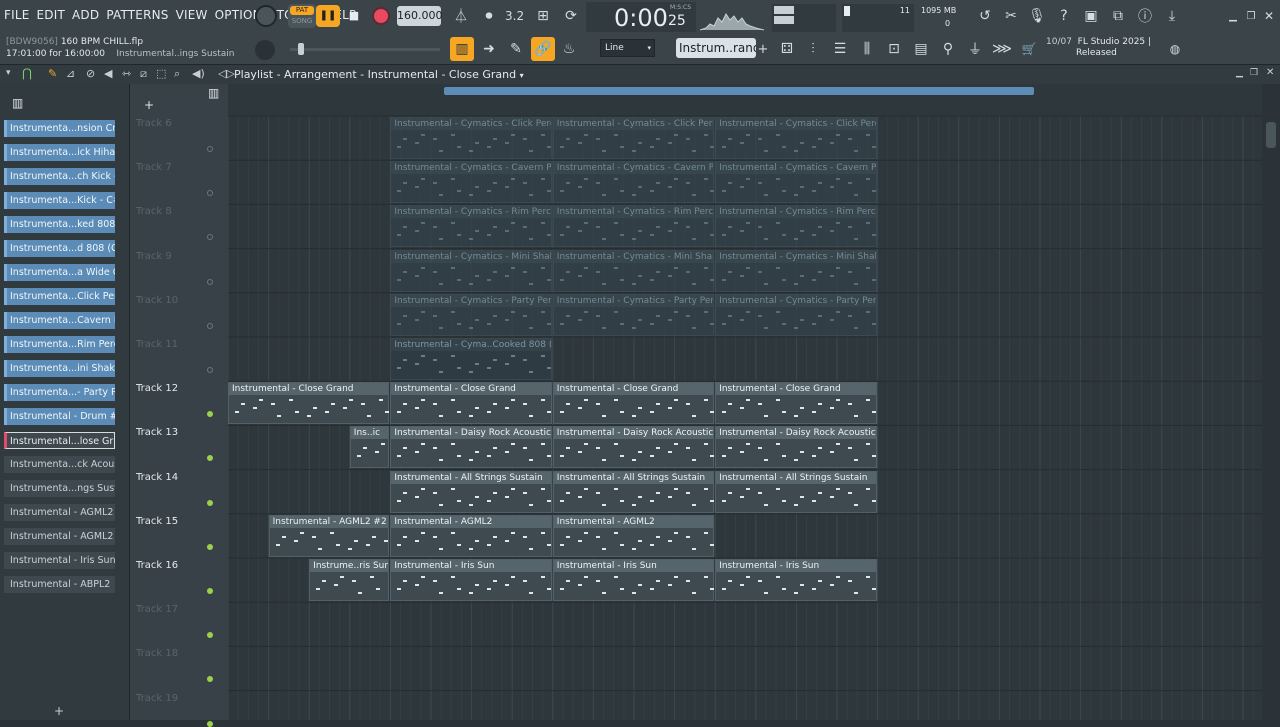  I want to click on step-edit-icon: ⊞, so click(543, 16).